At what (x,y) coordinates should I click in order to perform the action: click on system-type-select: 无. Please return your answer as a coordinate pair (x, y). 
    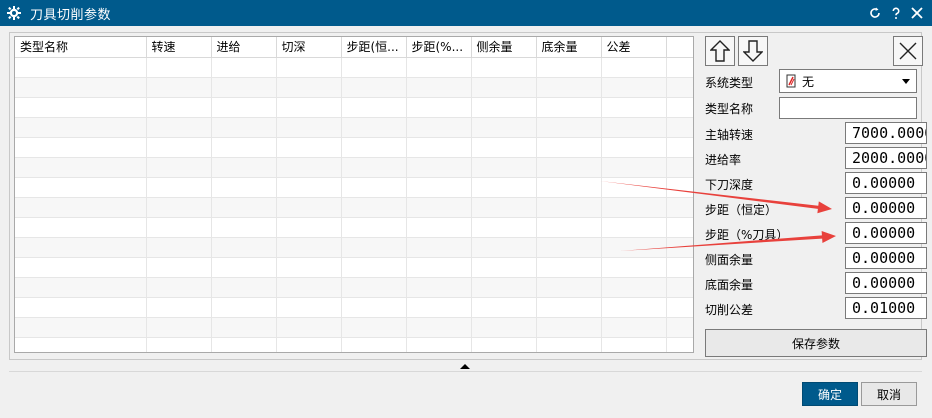
    Looking at the image, I should click on (848, 81).